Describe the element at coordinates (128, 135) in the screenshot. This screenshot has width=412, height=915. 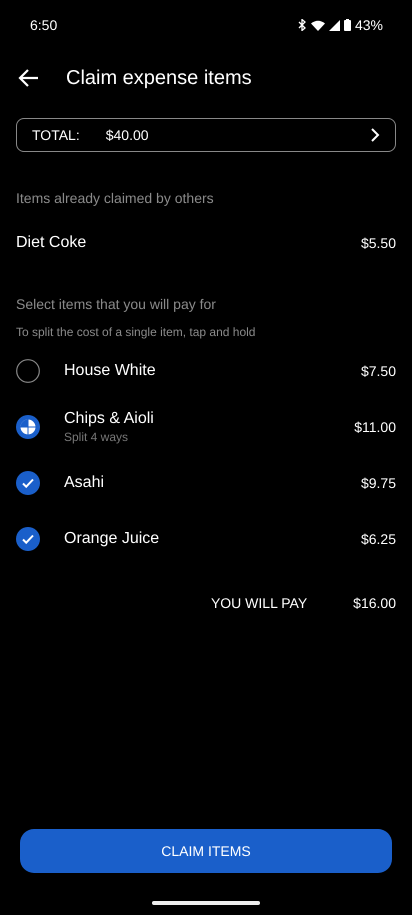
I see `total-amount: $40.00` at that location.